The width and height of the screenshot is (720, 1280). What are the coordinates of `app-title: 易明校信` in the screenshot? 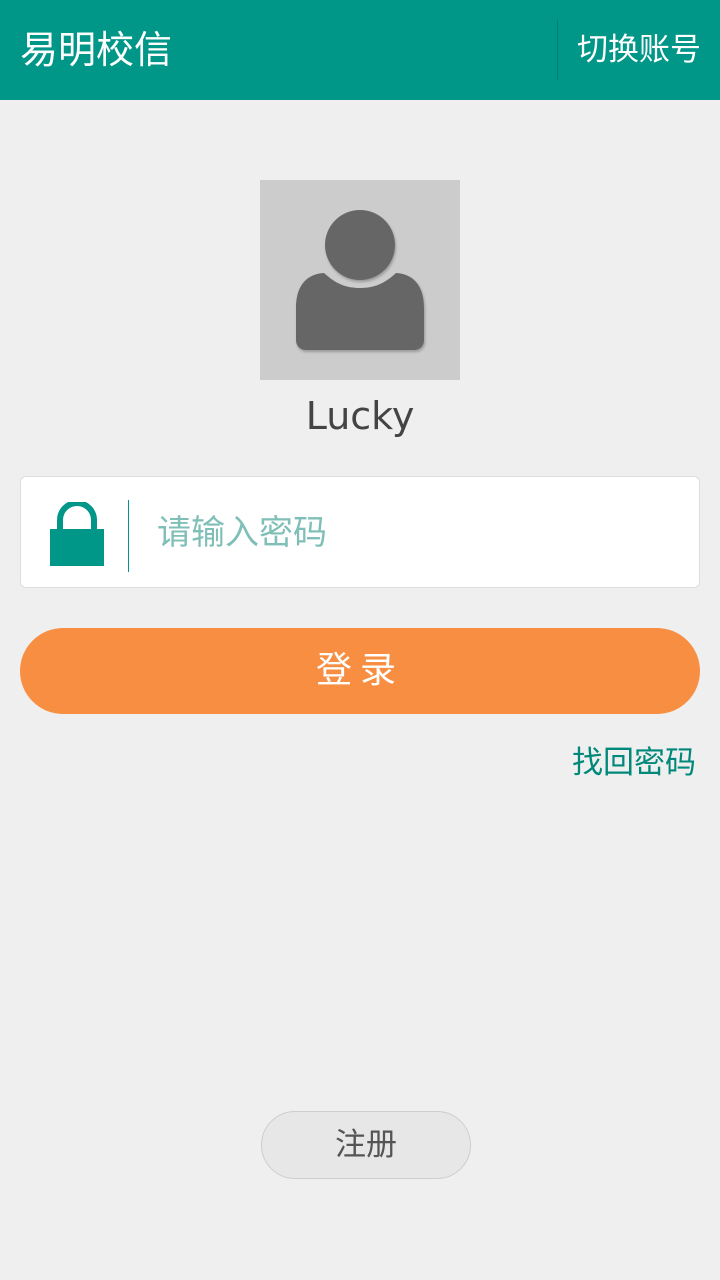 It's located at (96, 50).